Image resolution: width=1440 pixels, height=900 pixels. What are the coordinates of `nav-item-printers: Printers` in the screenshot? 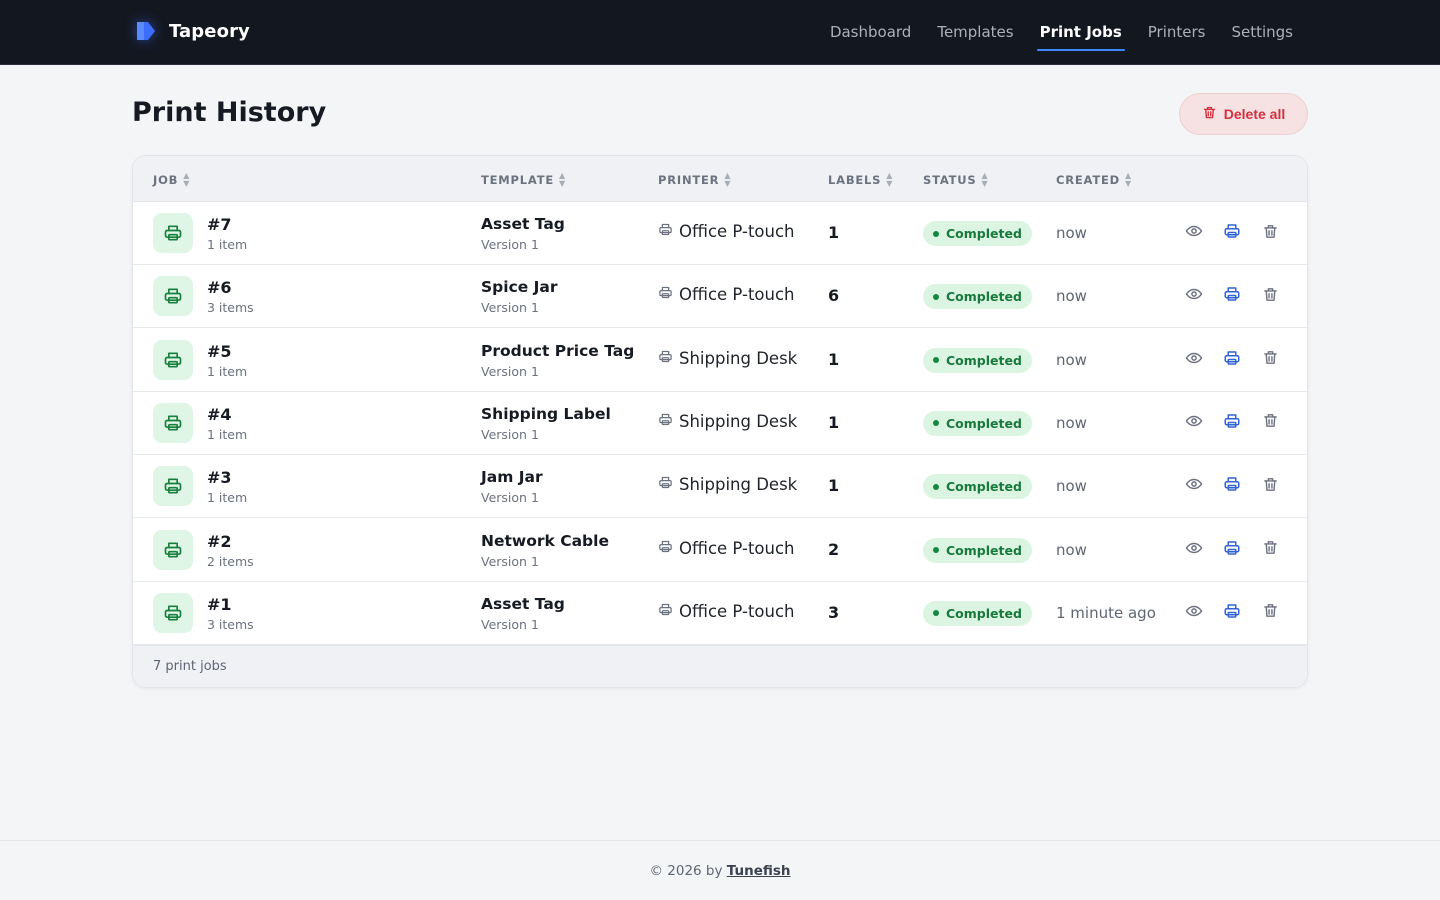 It's located at (1177, 32).